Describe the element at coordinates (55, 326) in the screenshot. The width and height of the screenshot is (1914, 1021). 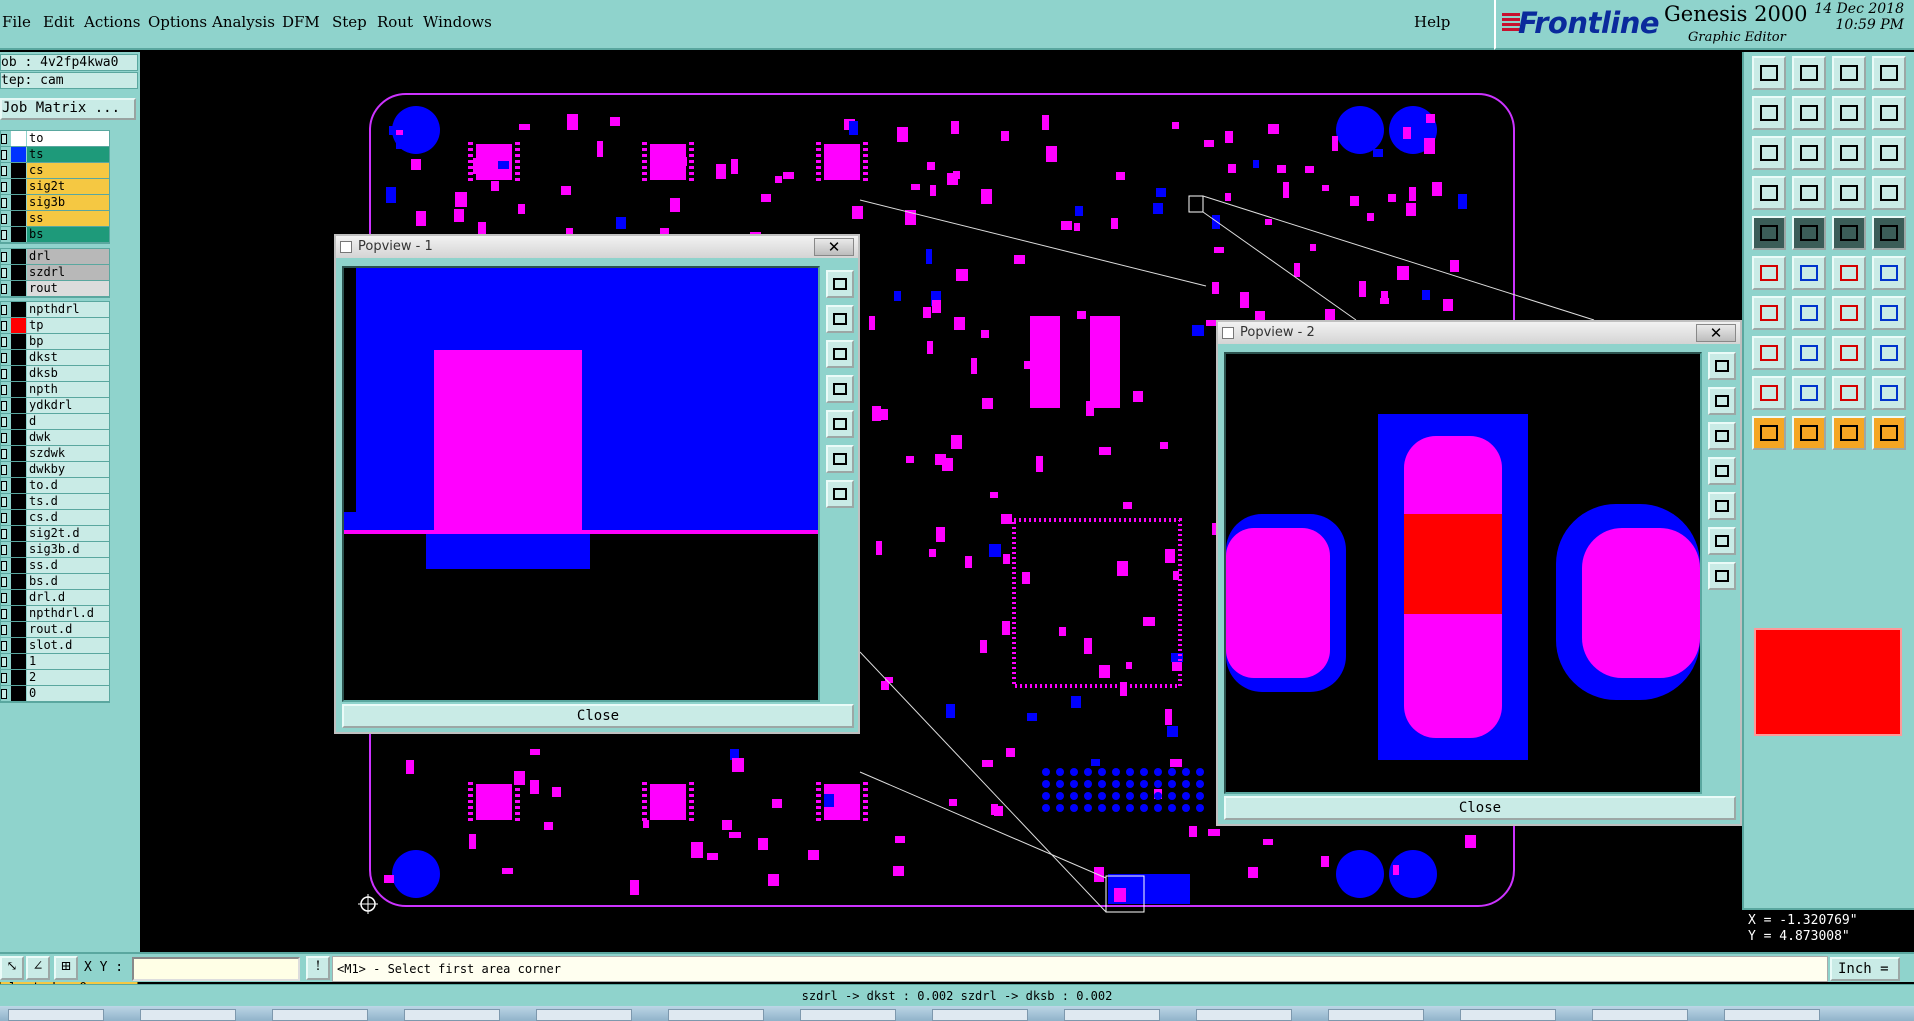
I see `layer-row: tp` at that location.